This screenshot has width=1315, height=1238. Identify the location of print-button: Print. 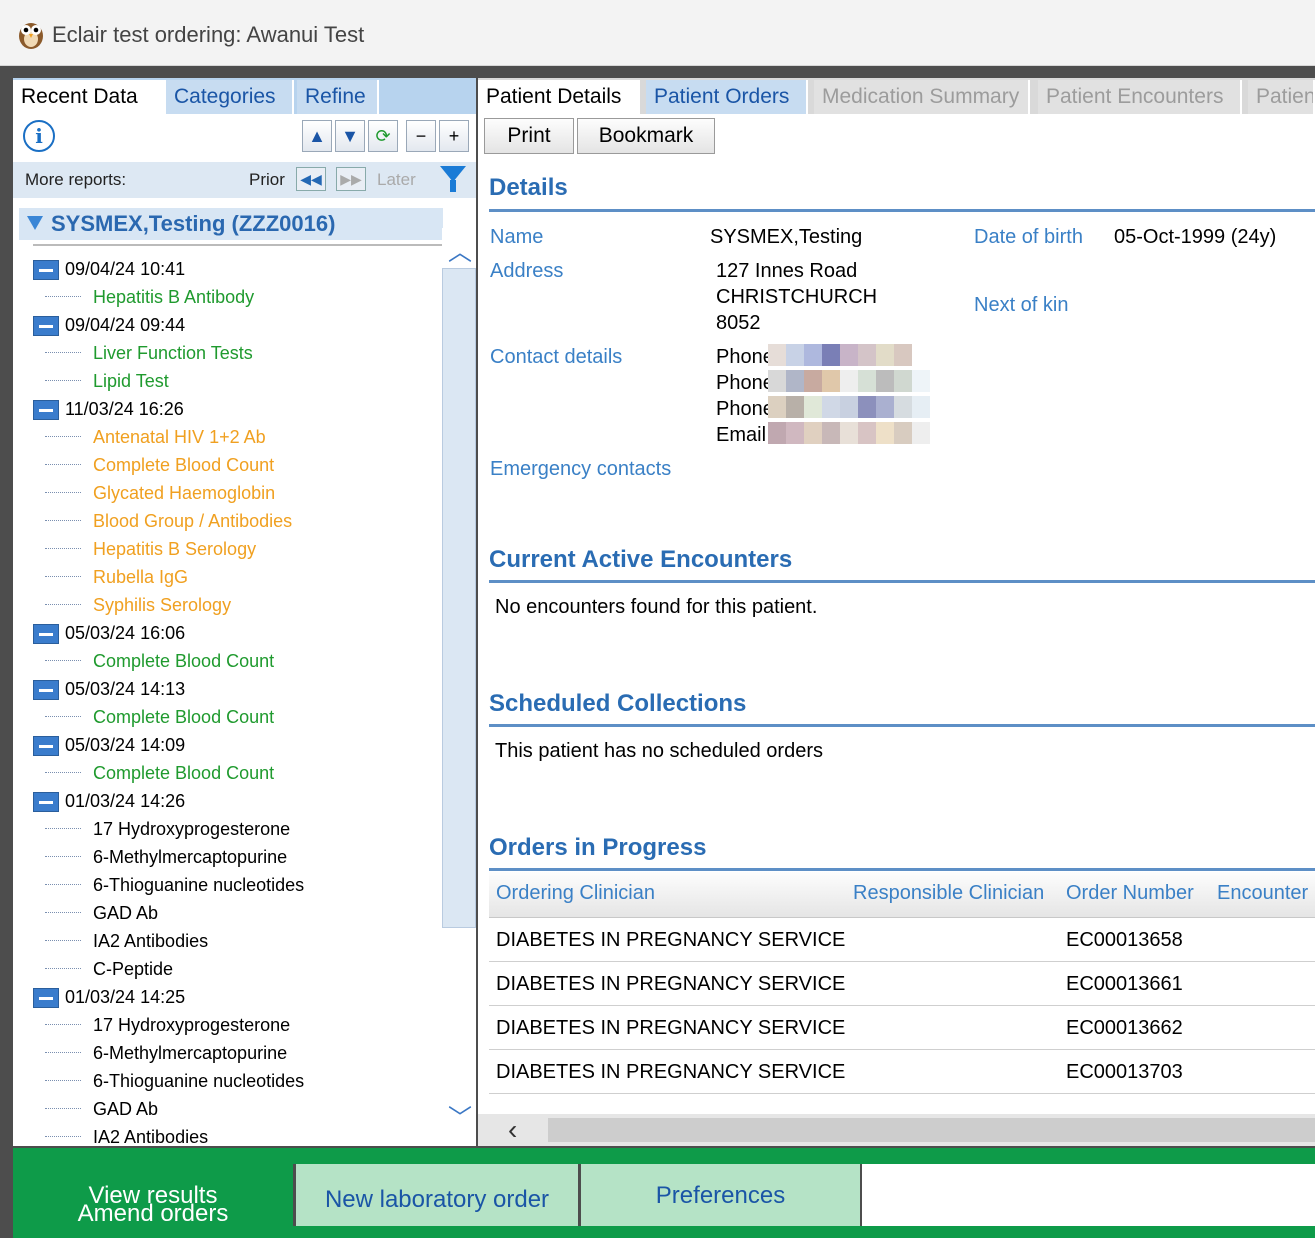
(529, 136).